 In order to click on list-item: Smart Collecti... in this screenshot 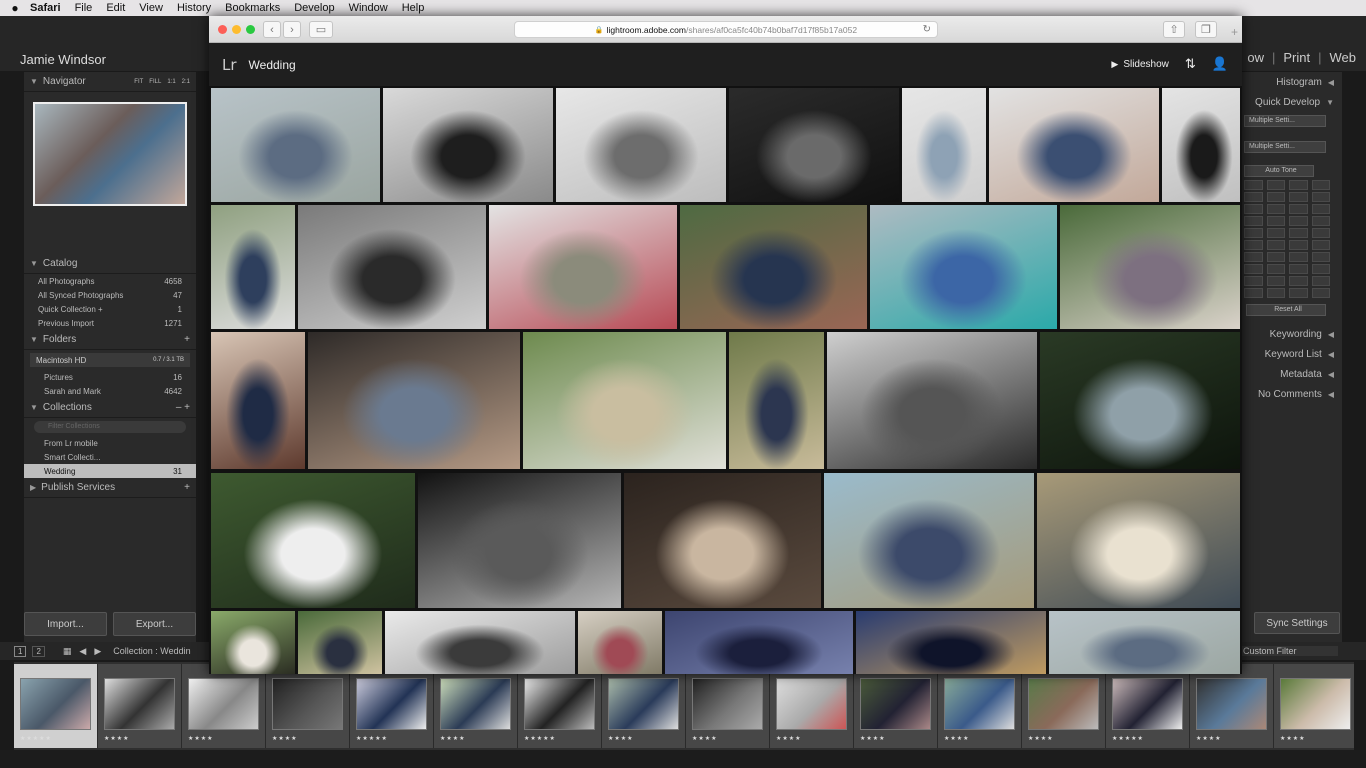, I will do `click(110, 457)`.